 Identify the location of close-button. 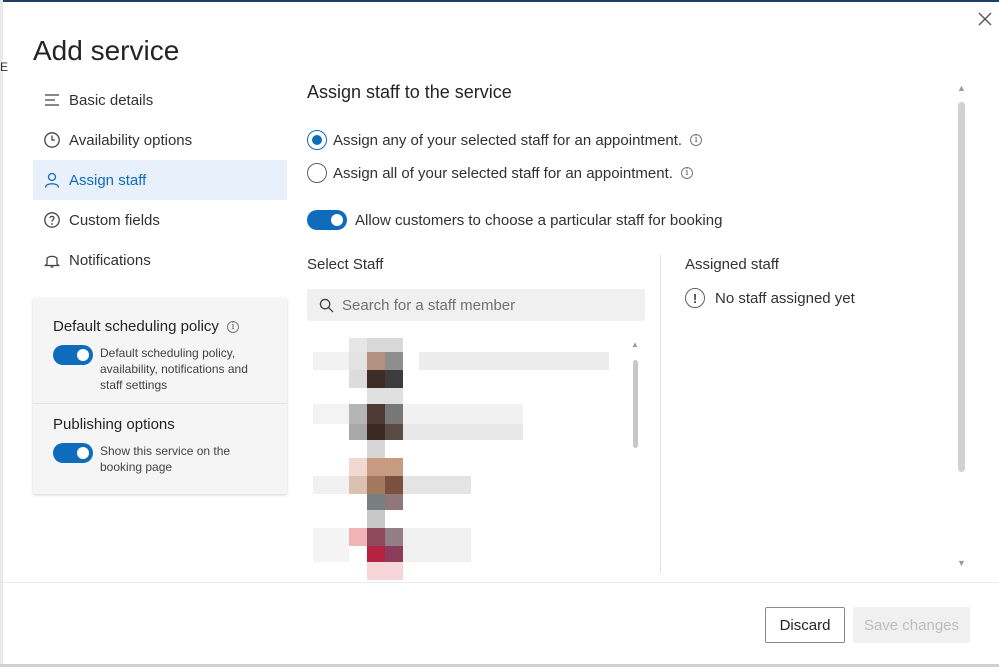
(985, 20).